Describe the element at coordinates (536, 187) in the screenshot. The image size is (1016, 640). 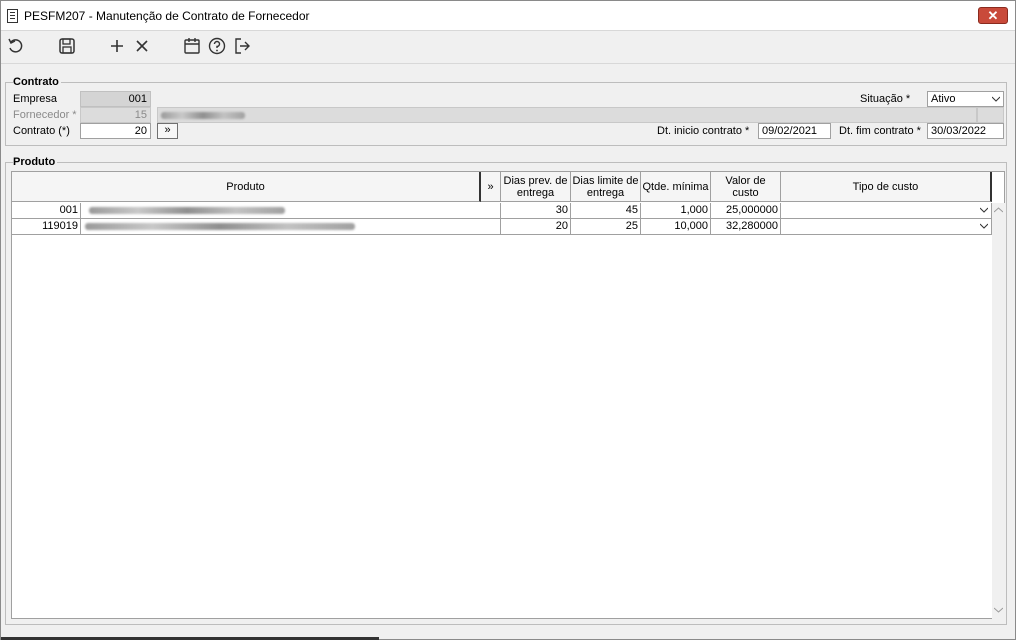
I see `header-dias-prev: Dias prev. de entrega` at that location.